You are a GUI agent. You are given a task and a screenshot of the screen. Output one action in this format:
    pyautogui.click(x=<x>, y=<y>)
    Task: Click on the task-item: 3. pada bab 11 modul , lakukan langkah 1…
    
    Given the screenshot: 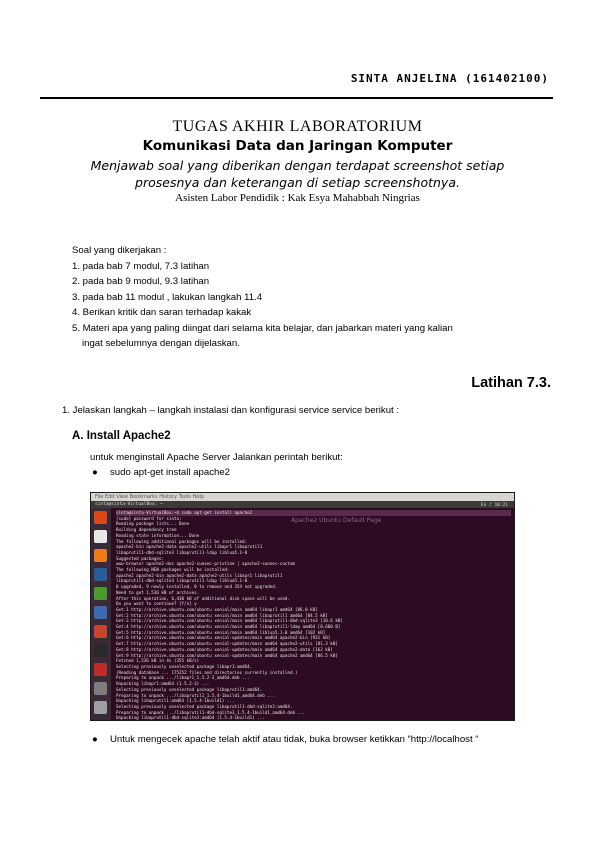 What is the action you would take?
    pyautogui.click(x=167, y=297)
    